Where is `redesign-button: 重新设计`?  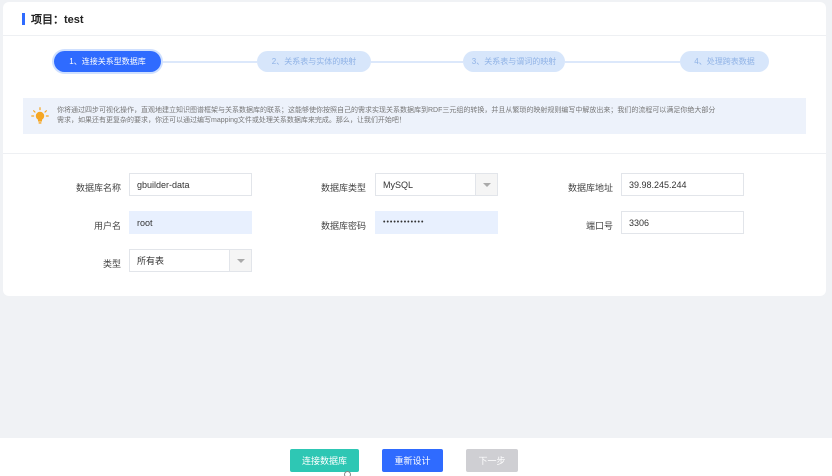
redesign-button: 重新设计 is located at coordinates (412, 460).